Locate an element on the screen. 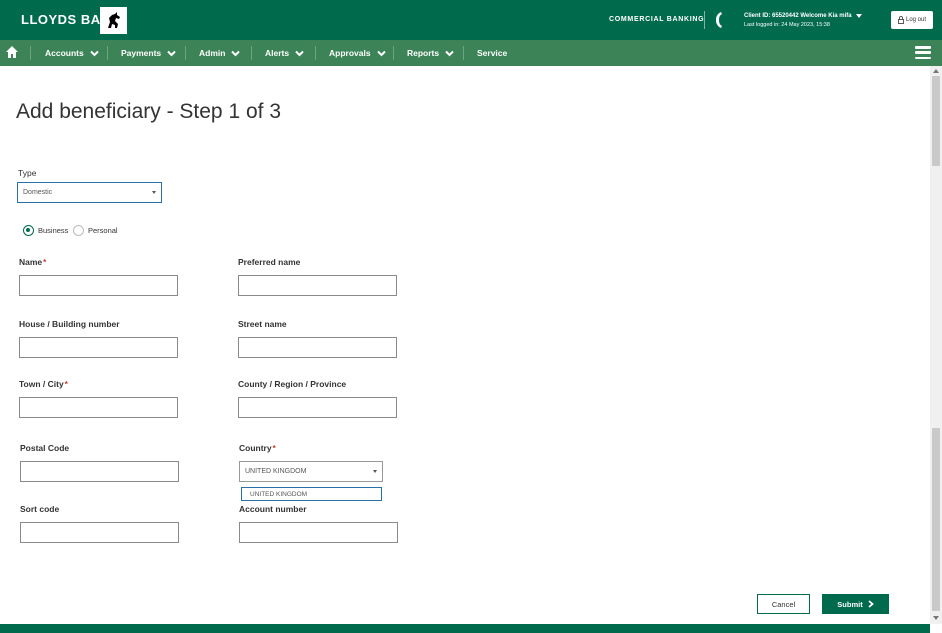 Image resolution: width=942 pixels, height=633 pixels. radio-business: Business is located at coordinates (45, 230).